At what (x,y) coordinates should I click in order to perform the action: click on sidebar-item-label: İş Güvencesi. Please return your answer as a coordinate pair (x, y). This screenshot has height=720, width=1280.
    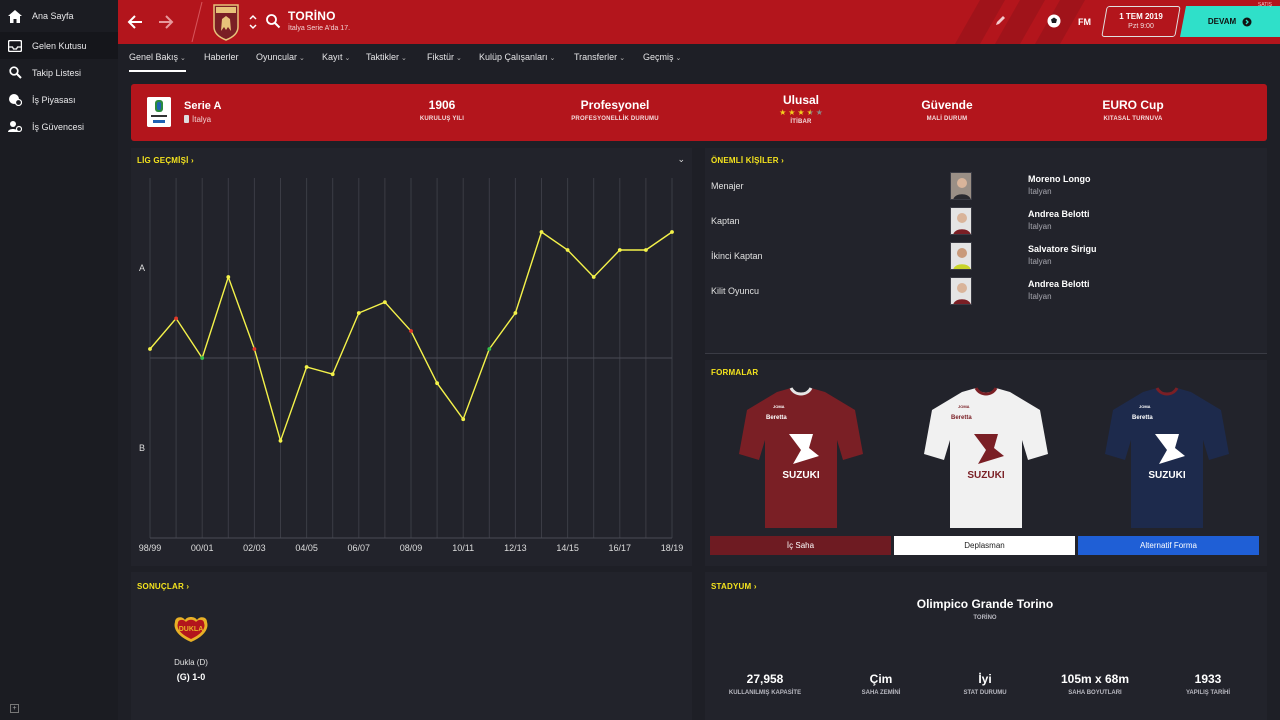
    Looking at the image, I should click on (58, 126).